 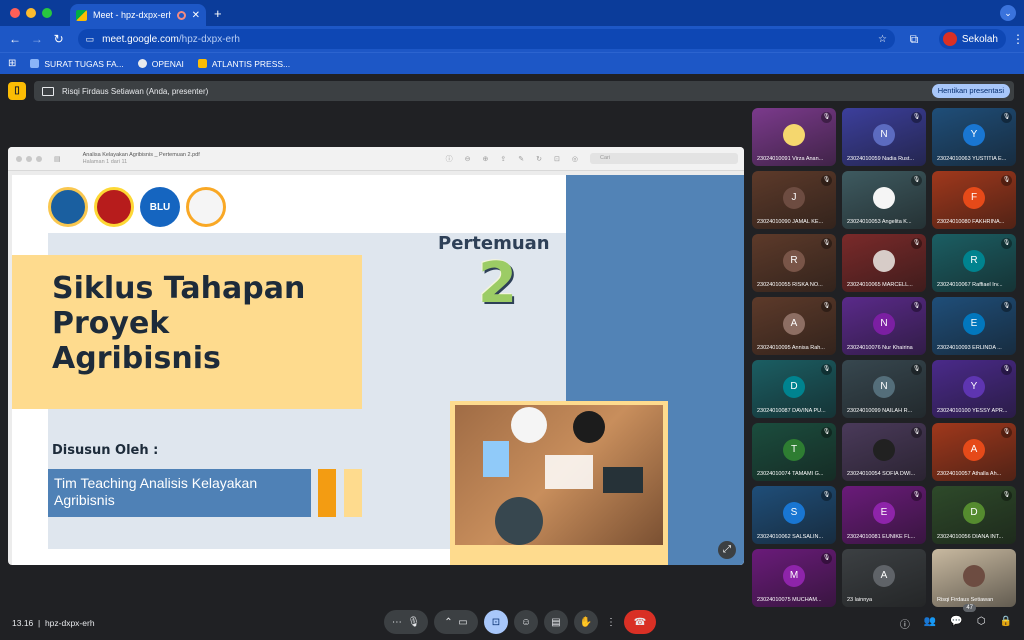 I want to click on new-tab-button: +, so click(x=218, y=13).